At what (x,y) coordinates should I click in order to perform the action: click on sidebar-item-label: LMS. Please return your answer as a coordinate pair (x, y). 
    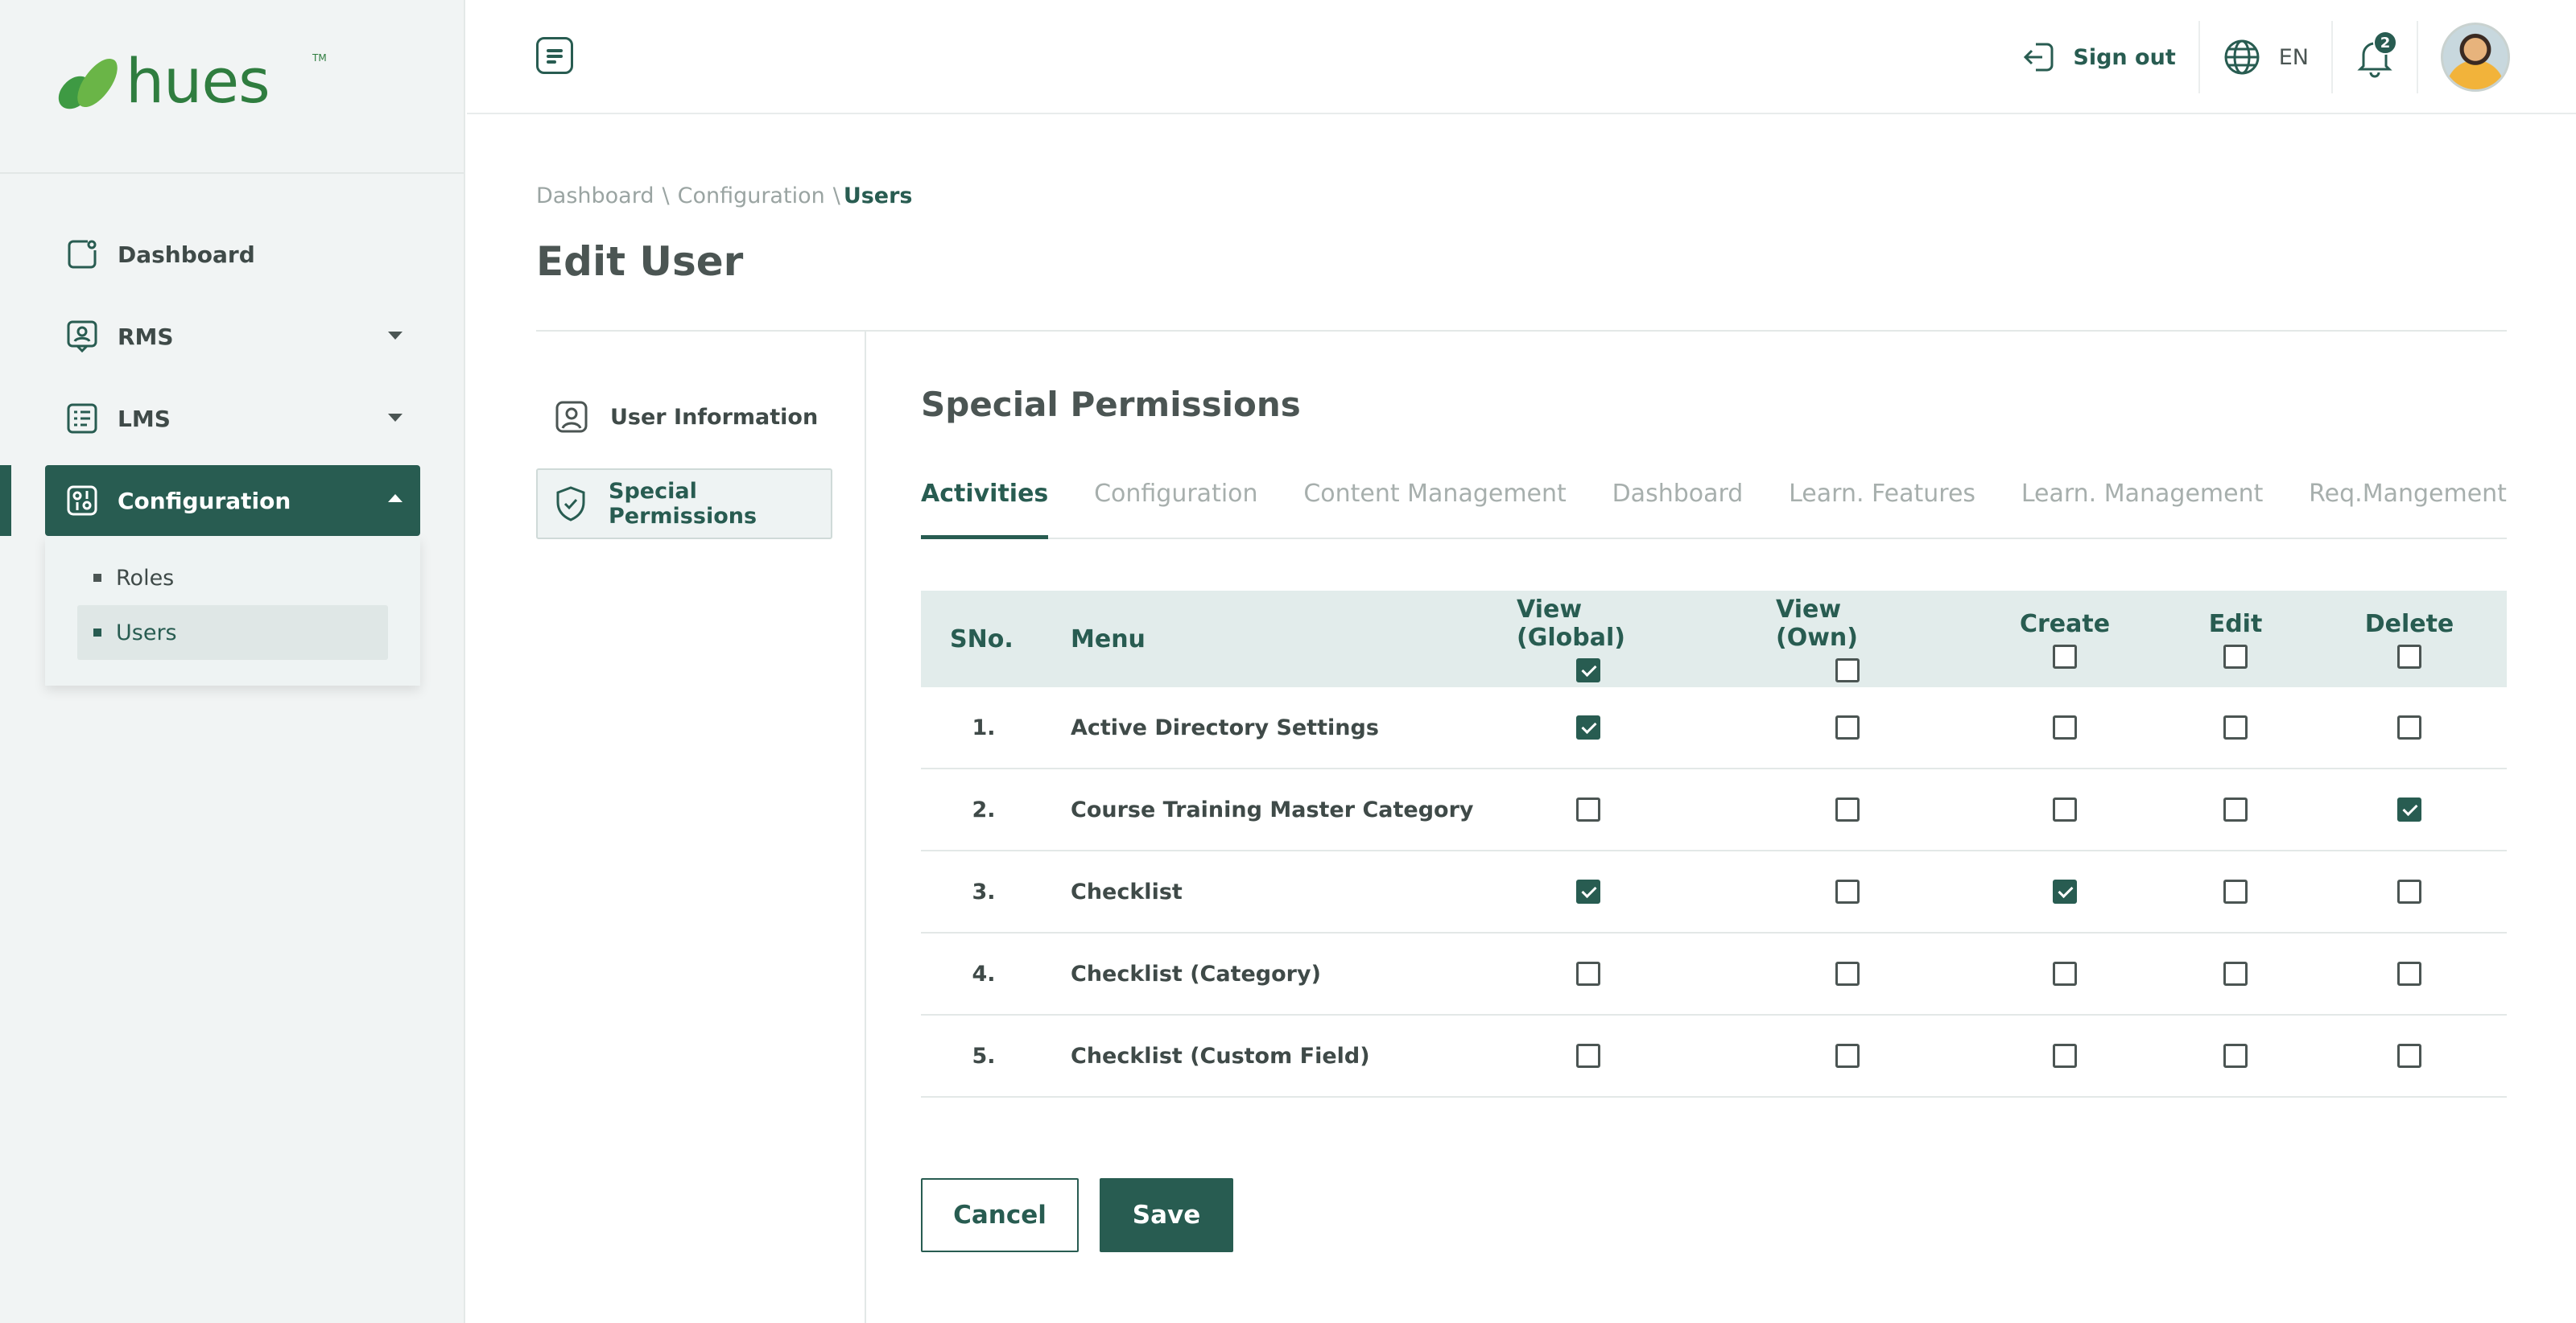
    Looking at the image, I should click on (144, 418).